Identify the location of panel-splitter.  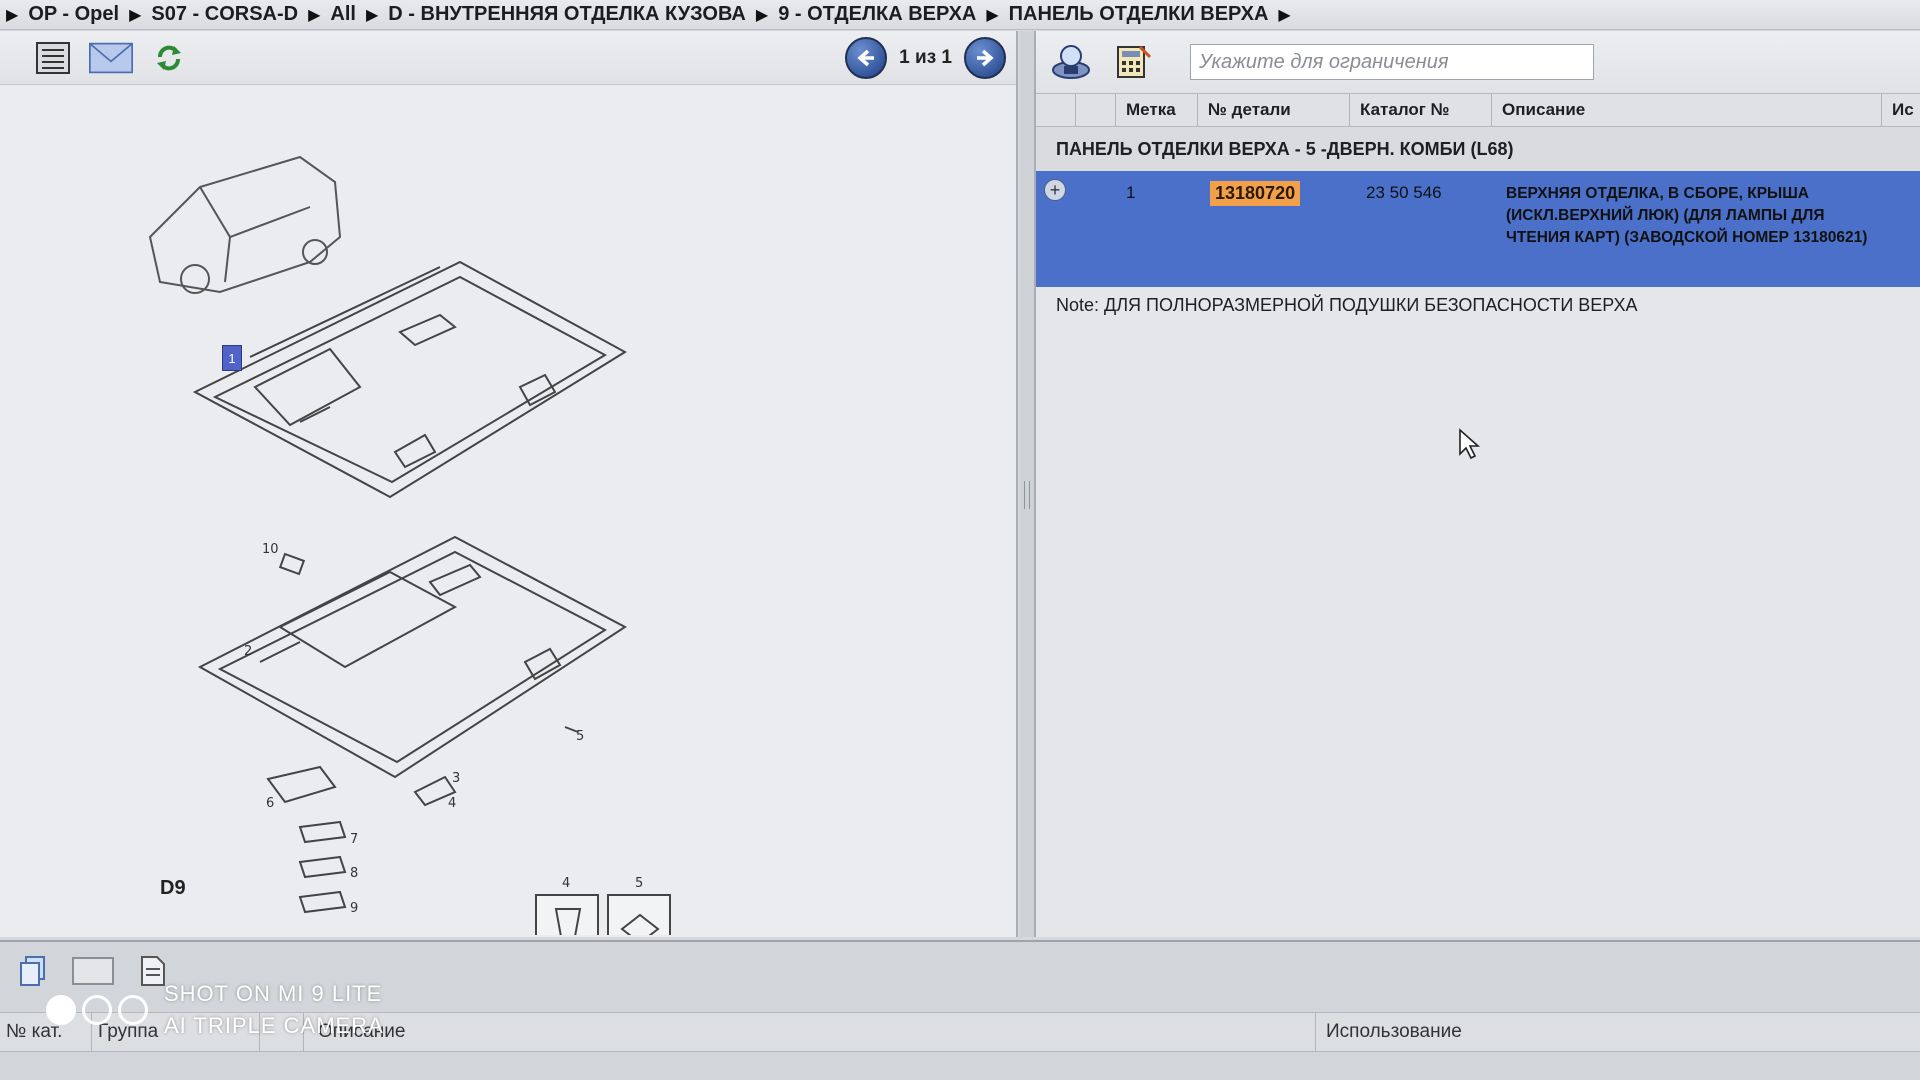
(1027, 484).